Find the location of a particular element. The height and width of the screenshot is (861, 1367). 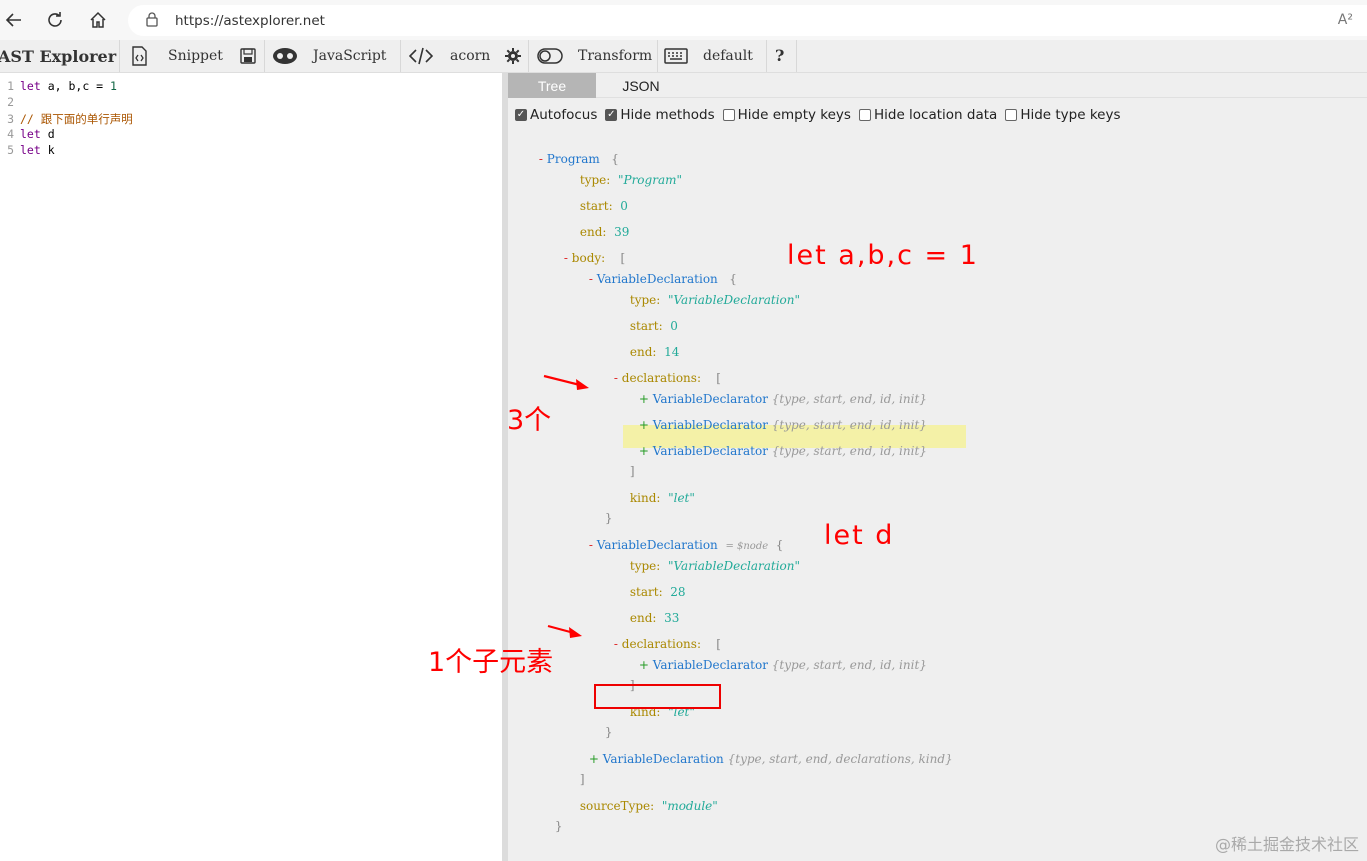

var-decl-1-start-row: start: 0 is located at coordinates (653, 326).